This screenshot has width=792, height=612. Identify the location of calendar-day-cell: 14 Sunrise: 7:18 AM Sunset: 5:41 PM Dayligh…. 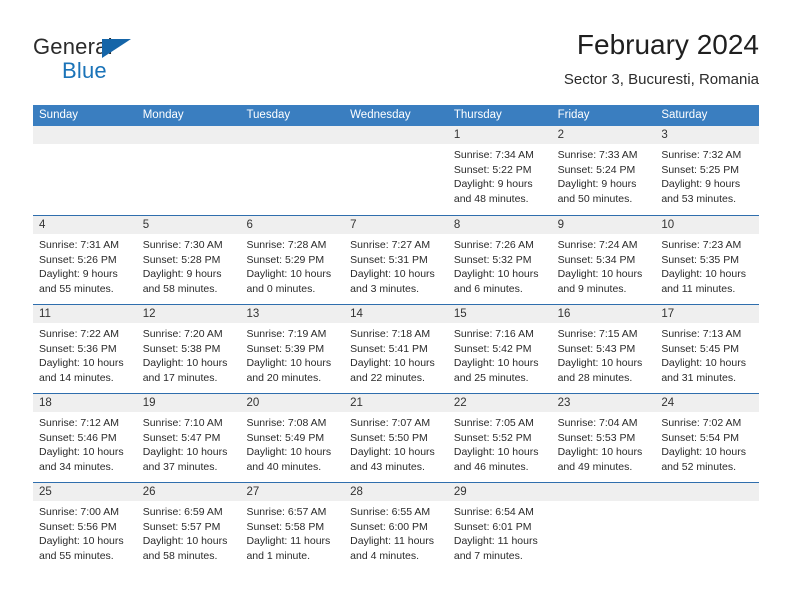
(396, 349).